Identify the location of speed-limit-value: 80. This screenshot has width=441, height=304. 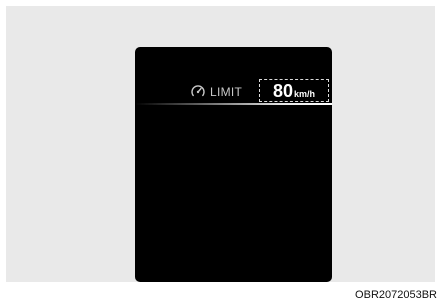
(282, 91).